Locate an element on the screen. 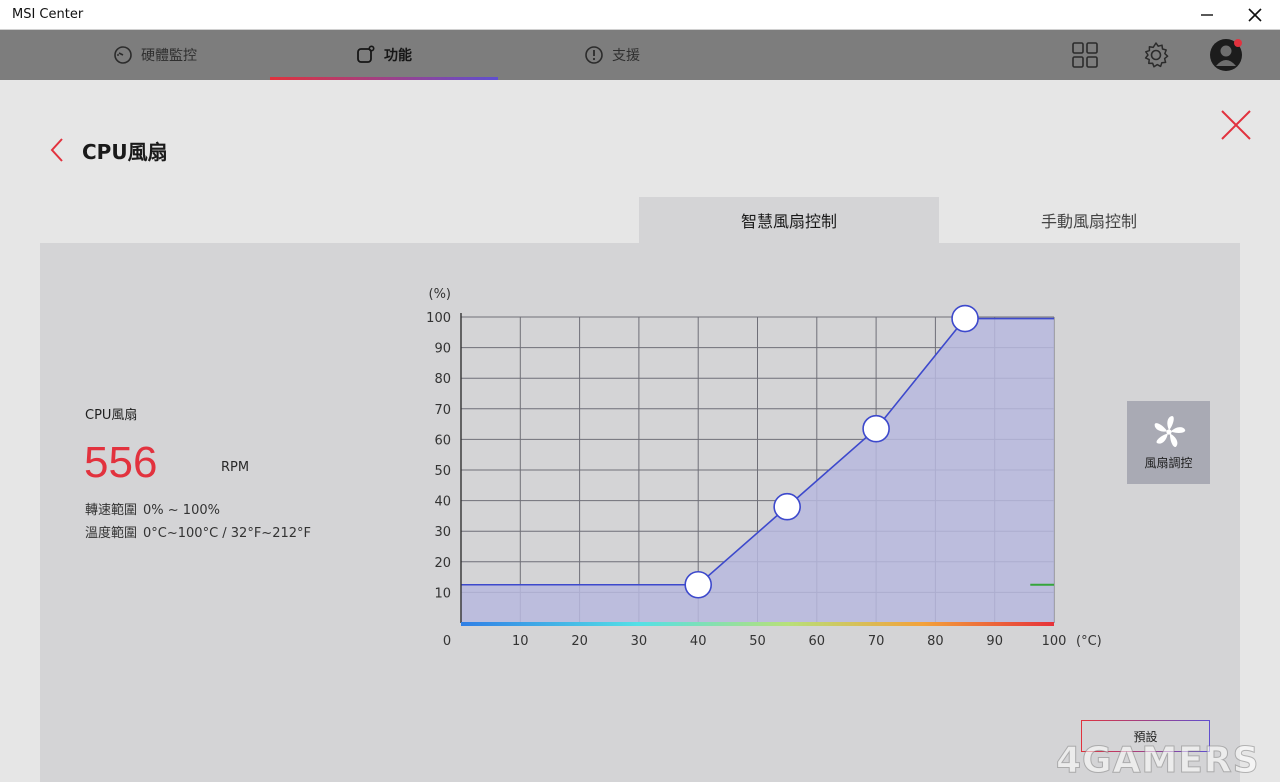 This screenshot has height=782, width=1280. y-axis-label: (%) is located at coordinates (440, 294).